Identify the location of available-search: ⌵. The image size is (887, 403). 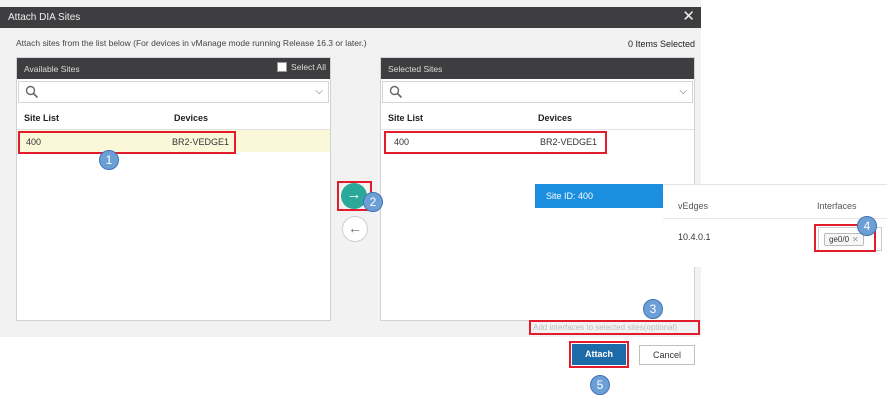
(173, 92).